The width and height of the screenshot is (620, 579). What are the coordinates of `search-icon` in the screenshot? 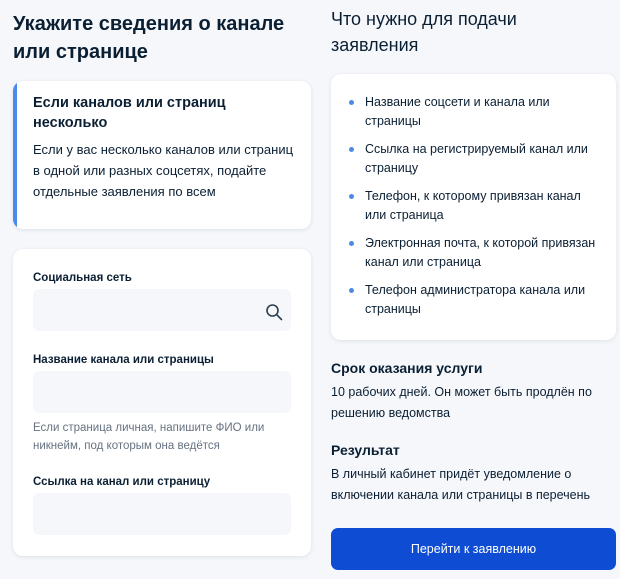 It's located at (274, 312).